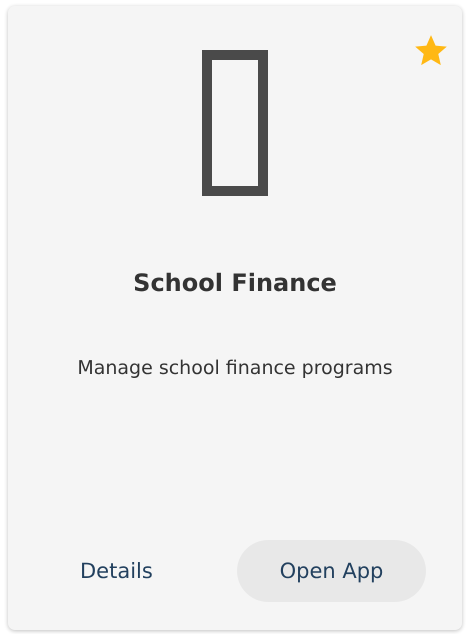  Describe the element at coordinates (331, 571) in the screenshot. I see `open-app-button: Open App` at that location.